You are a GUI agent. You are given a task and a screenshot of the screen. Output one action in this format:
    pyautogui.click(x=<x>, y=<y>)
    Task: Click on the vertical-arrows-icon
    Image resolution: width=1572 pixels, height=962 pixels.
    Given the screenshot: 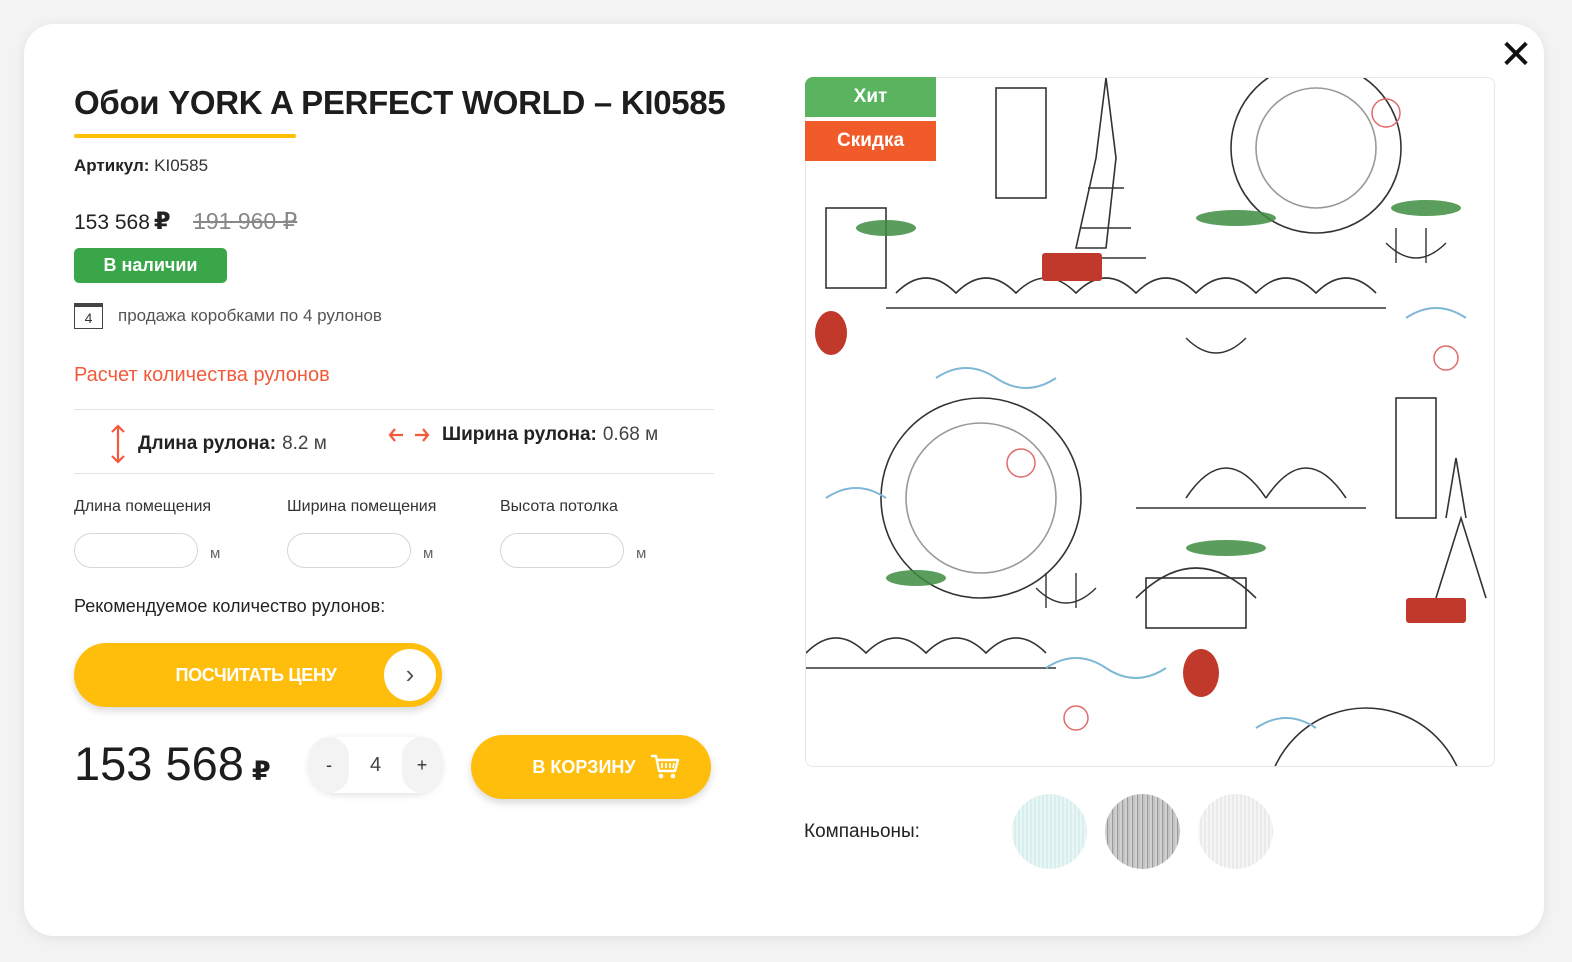 What is the action you would take?
    pyautogui.click(x=118, y=444)
    